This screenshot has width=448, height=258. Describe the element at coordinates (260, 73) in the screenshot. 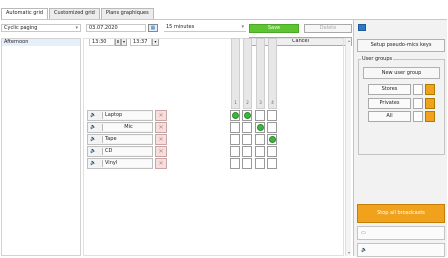

I see `column-header: 3` at that location.